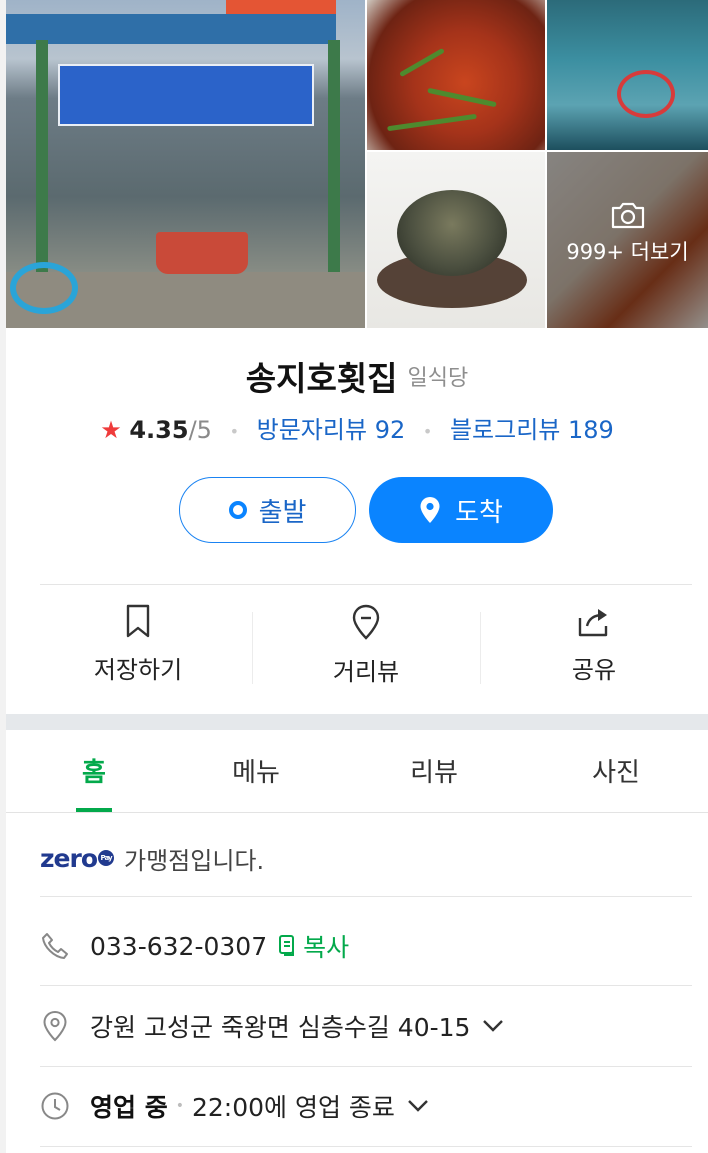 The width and height of the screenshot is (708, 1153). What do you see at coordinates (627, 233) in the screenshot?
I see `photo-more-overlay: 999+ 더보기` at bounding box center [627, 233].